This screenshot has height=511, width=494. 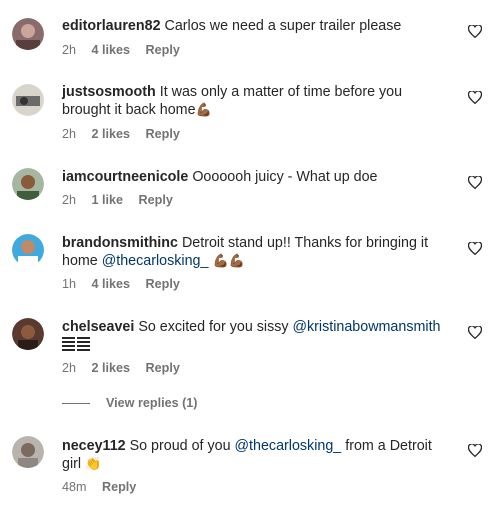 I want to click on flag-stripes-icon, so click(x=76, y=344).